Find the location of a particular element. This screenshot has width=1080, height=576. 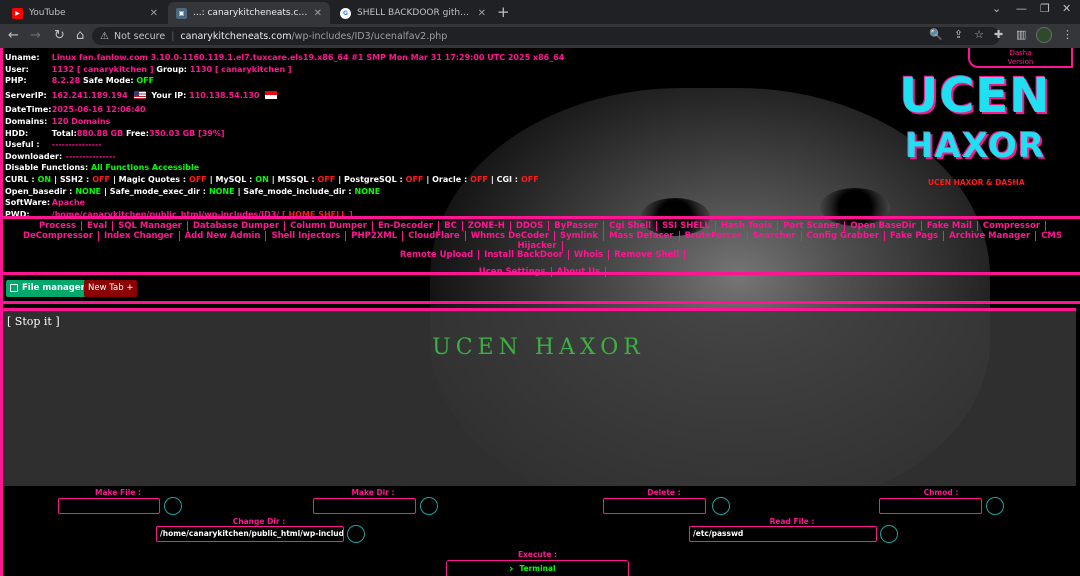

info-value: 1132 [ canarykitchen ] is located at coordinates (102, 69).